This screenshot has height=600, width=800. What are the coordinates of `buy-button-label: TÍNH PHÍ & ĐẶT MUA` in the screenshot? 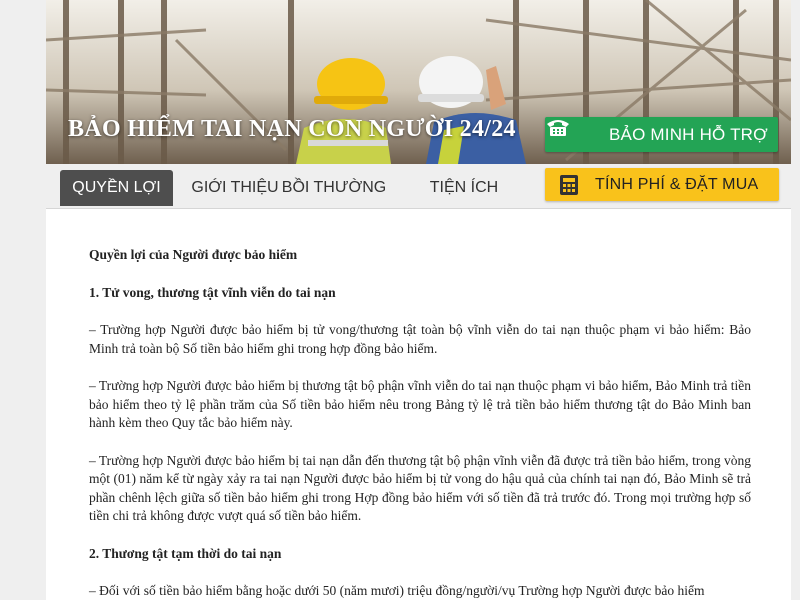 It's located at (677, 184).